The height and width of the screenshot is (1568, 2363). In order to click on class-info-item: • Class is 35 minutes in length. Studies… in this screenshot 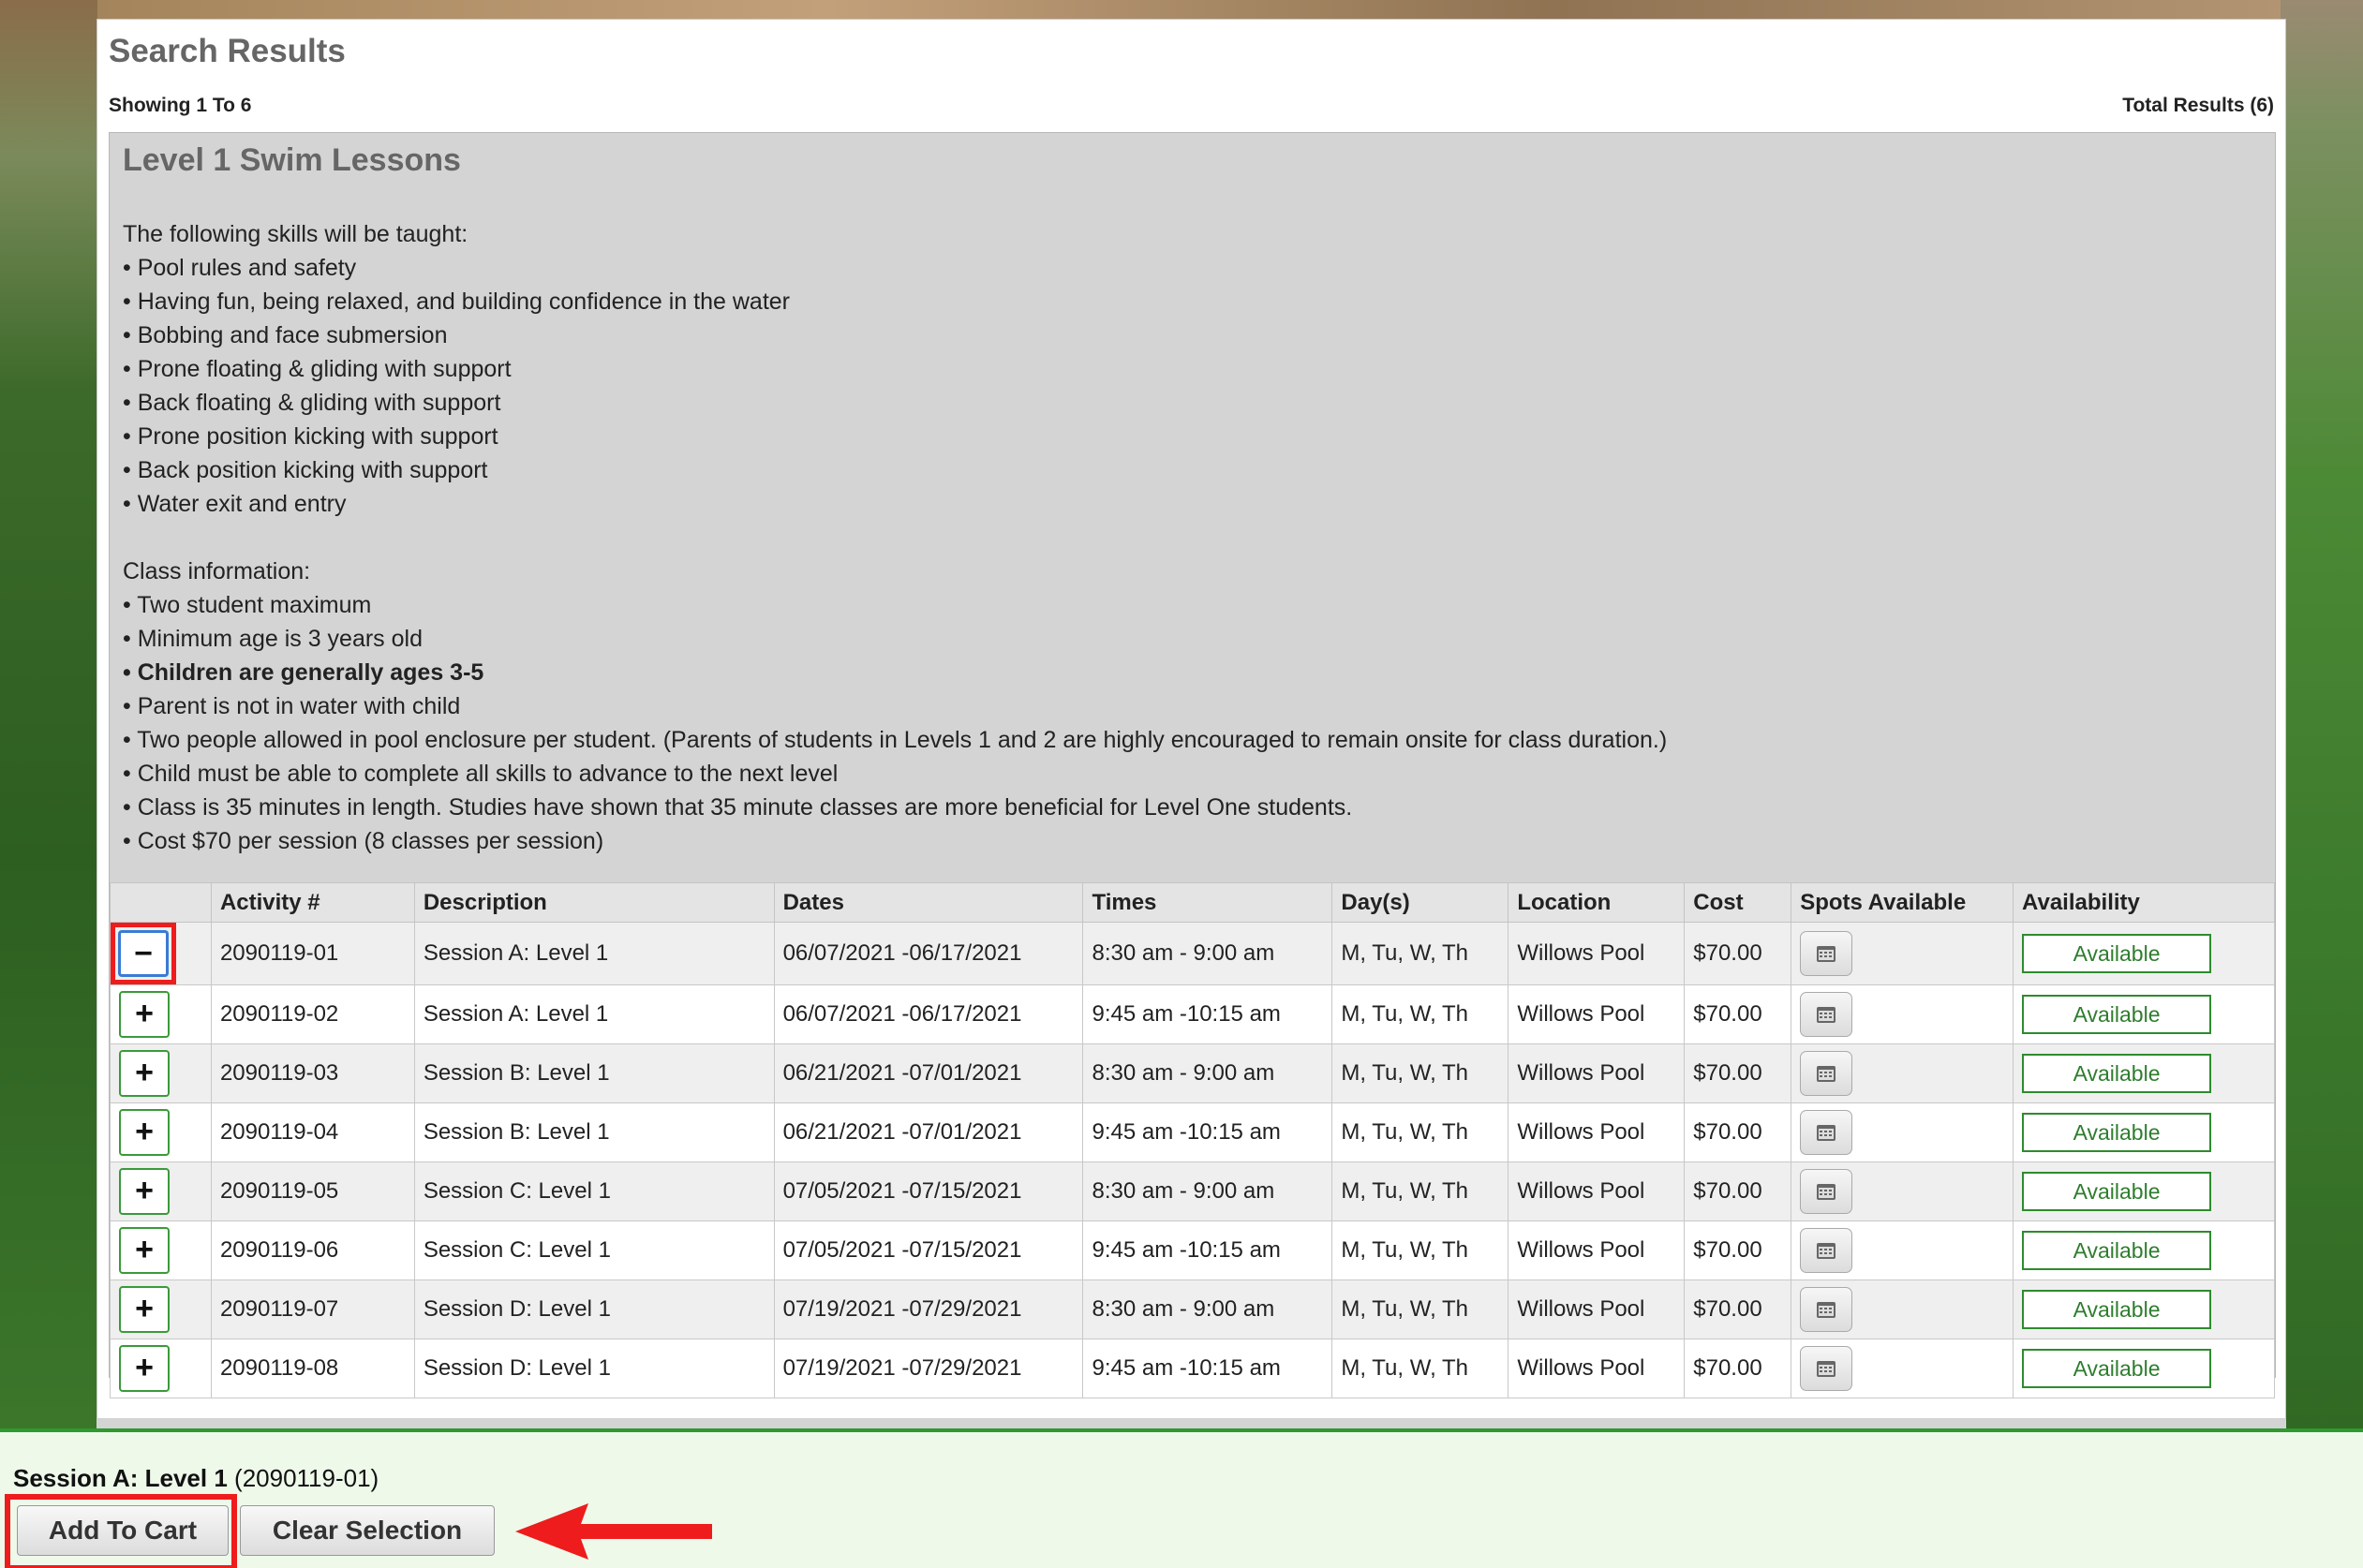, I will do `click(738, 807)`.